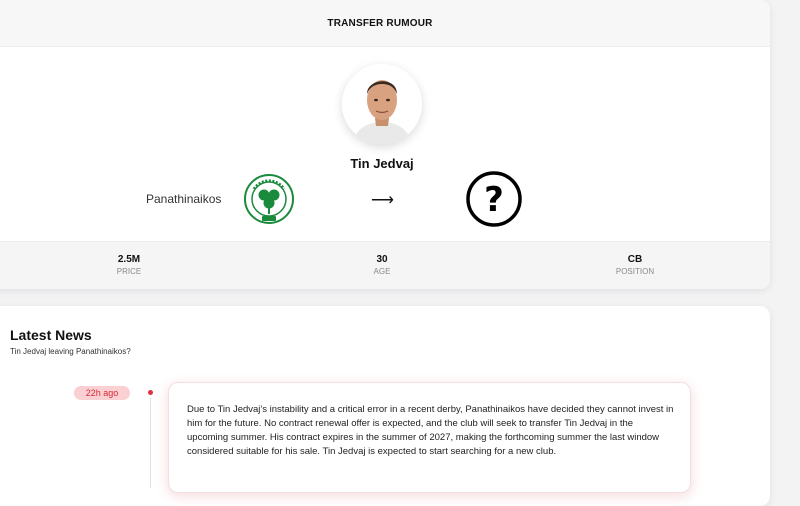  Describe the element at coordinates (102, 393) in the screenshot. I see `time-badge: 22h ago` at that location.